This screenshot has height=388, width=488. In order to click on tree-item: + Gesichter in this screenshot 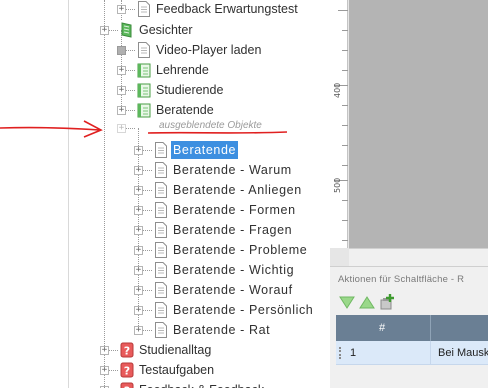, I will do `click(199, 30)`.